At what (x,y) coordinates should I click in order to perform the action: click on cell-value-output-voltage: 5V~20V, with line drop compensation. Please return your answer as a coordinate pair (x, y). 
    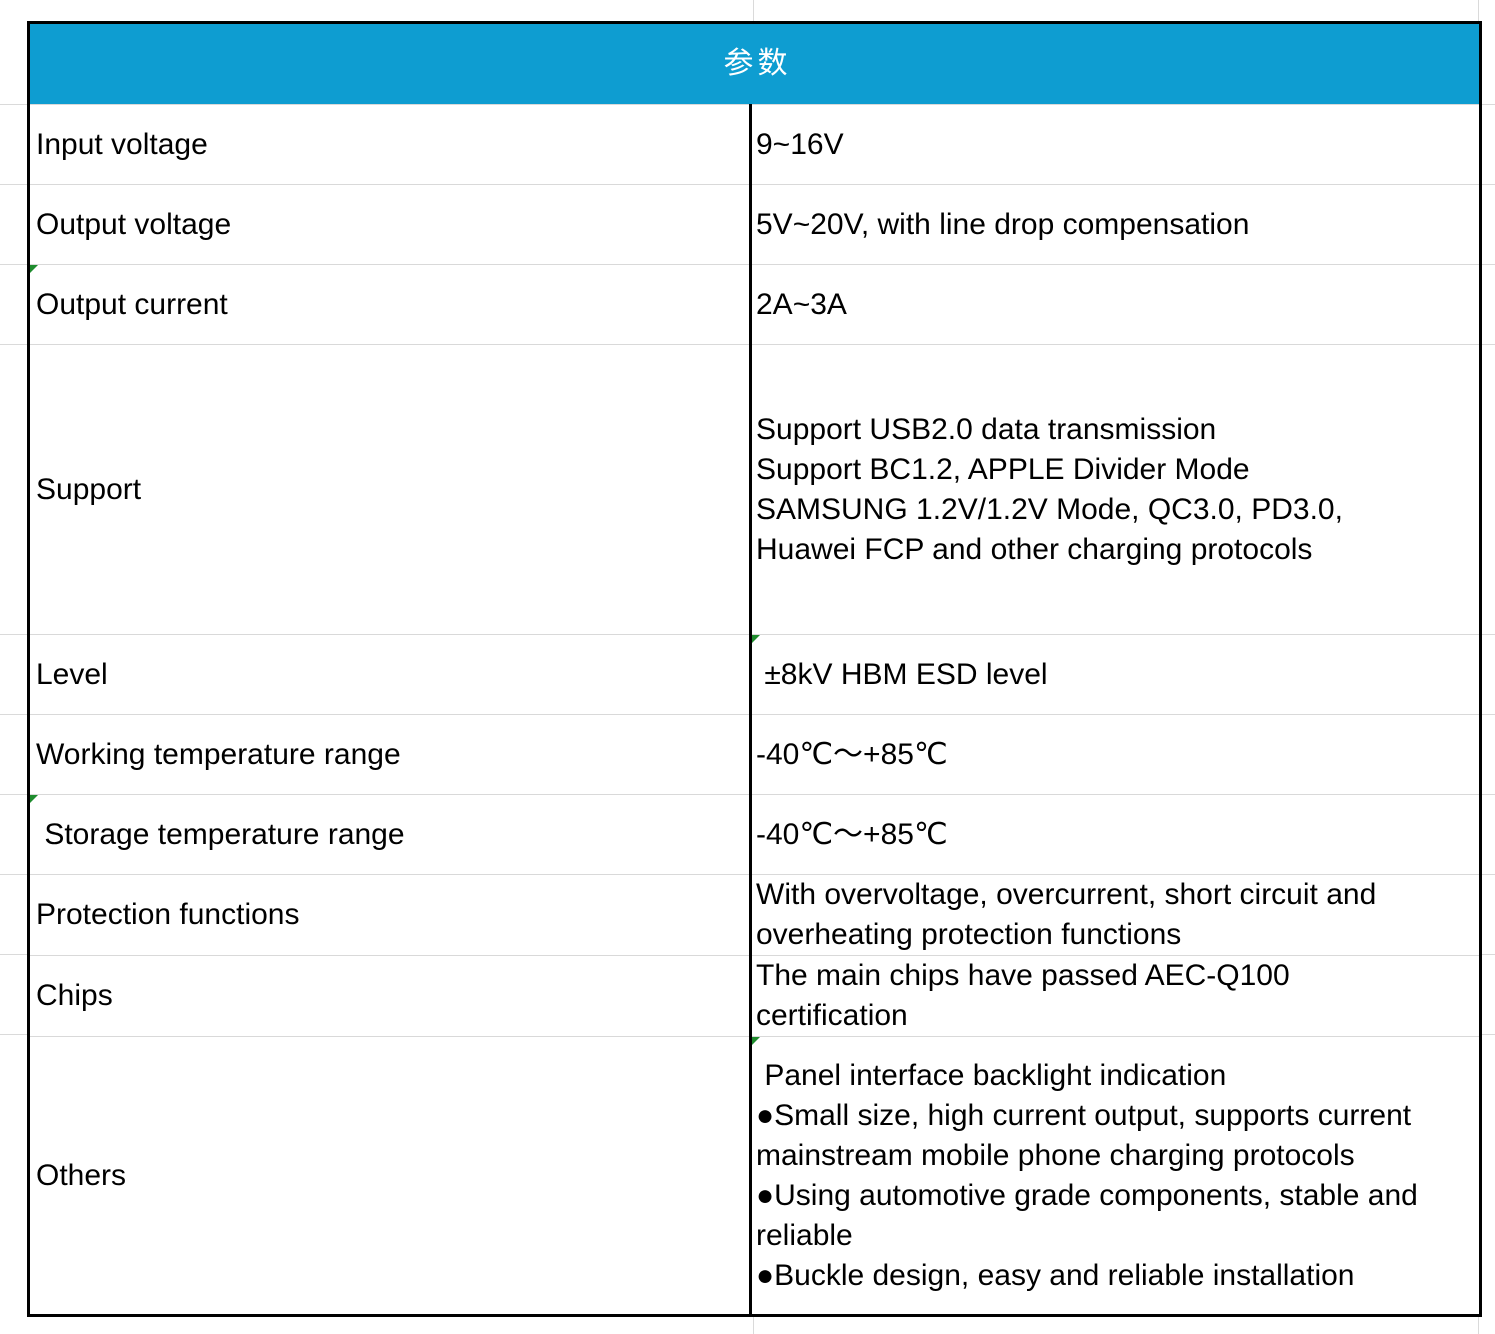
    Looking at the image, I should click on (1115, 224).